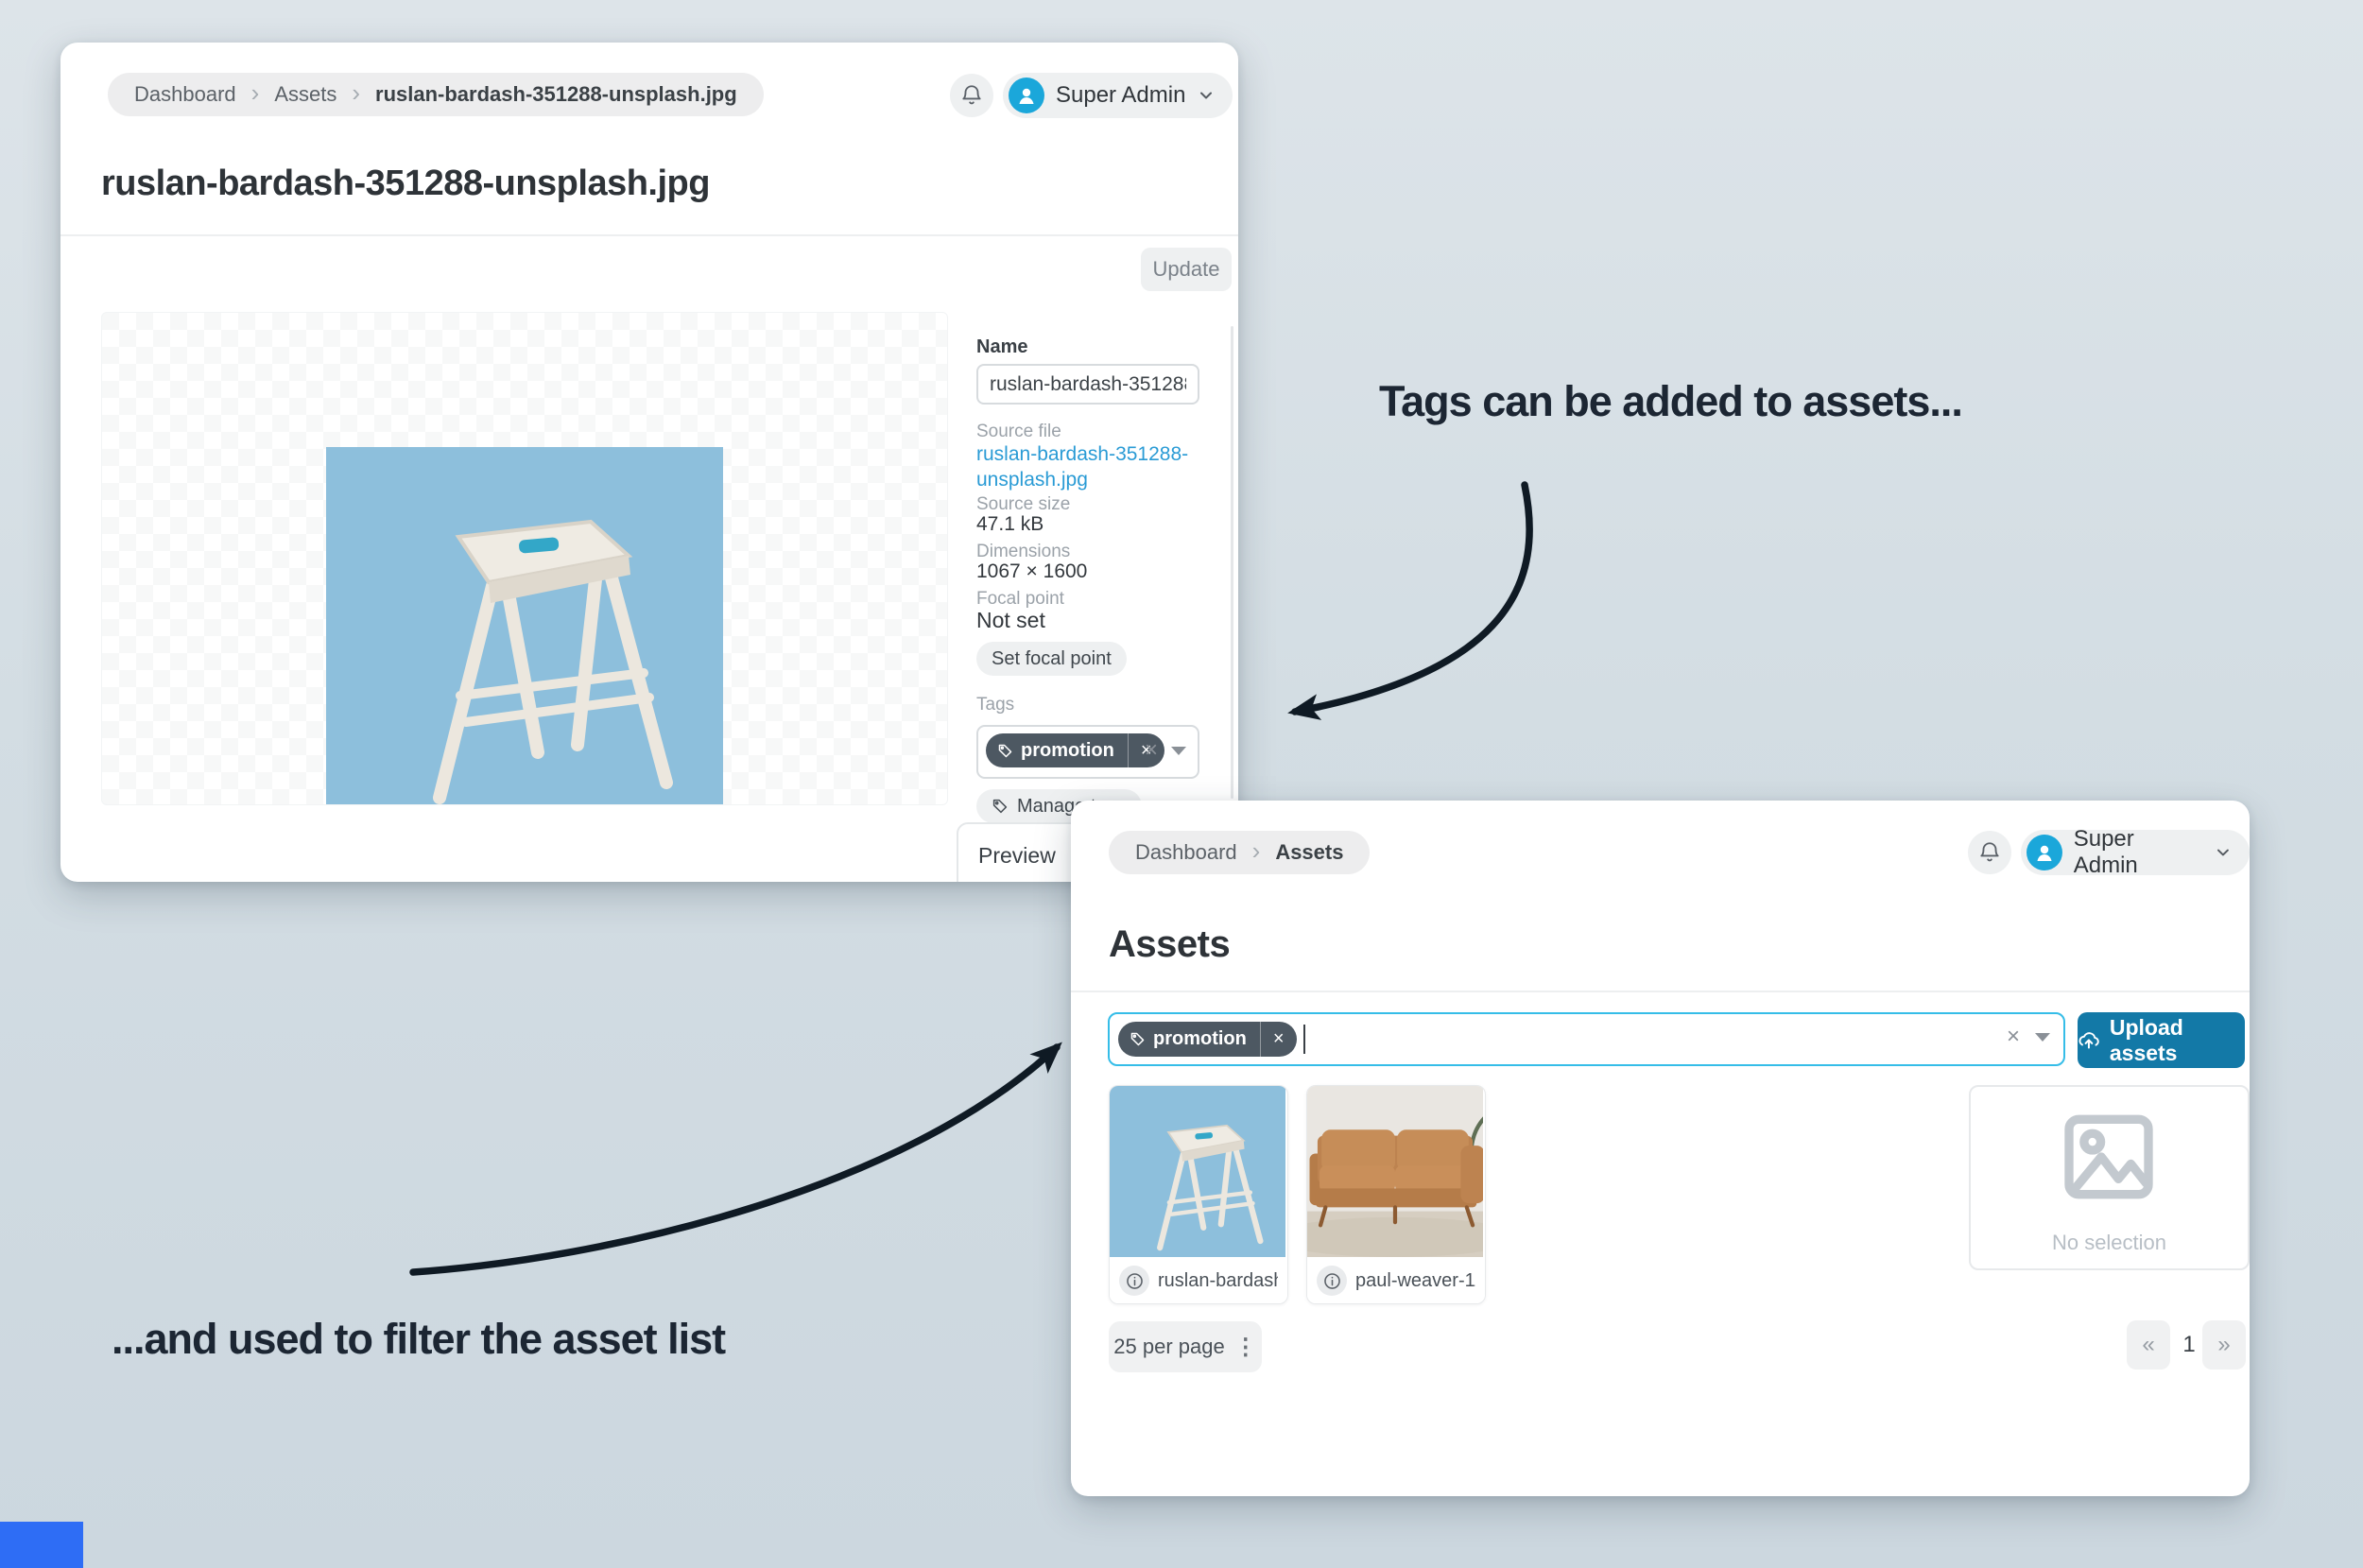  Describe the element at coordinates (1170, 944) in the screenshot. I see `page-title: Assets` at that location.